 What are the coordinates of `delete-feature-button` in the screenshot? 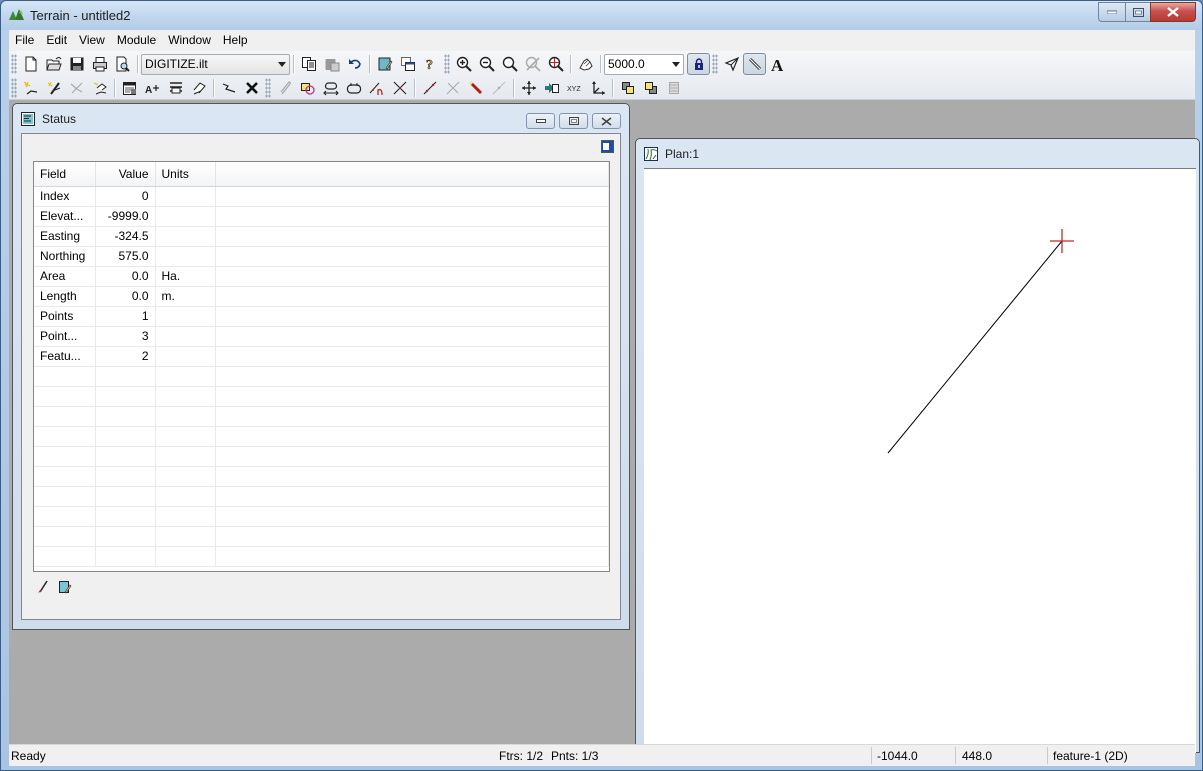 It's located at (76, 88).